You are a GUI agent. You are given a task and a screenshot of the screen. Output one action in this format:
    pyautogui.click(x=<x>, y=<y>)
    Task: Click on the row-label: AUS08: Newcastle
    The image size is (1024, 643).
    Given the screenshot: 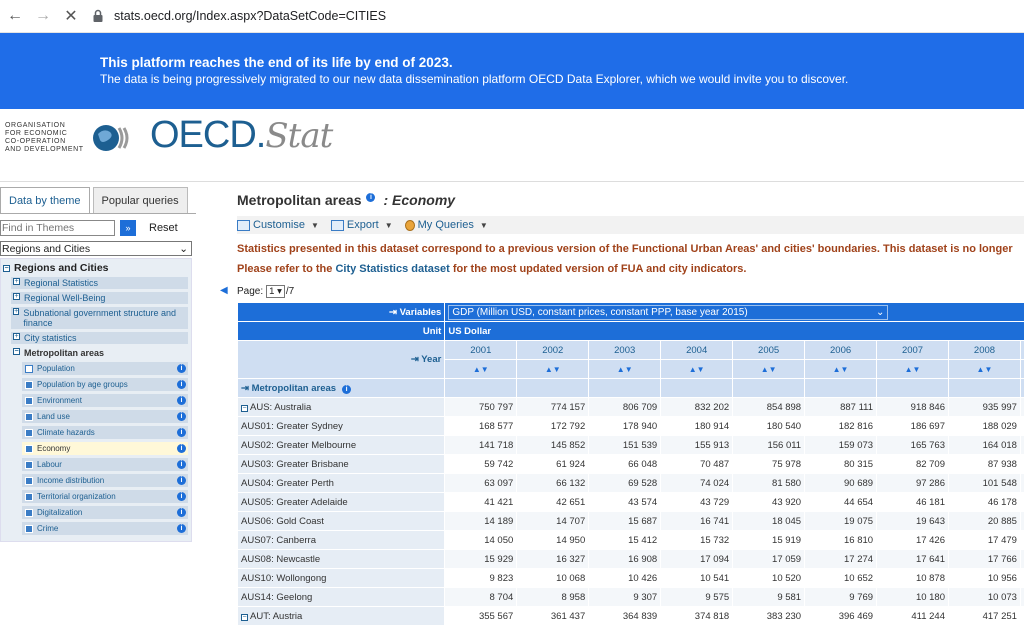 What is the action you would take?
    pyautogui.click(x=341, y=559)
    